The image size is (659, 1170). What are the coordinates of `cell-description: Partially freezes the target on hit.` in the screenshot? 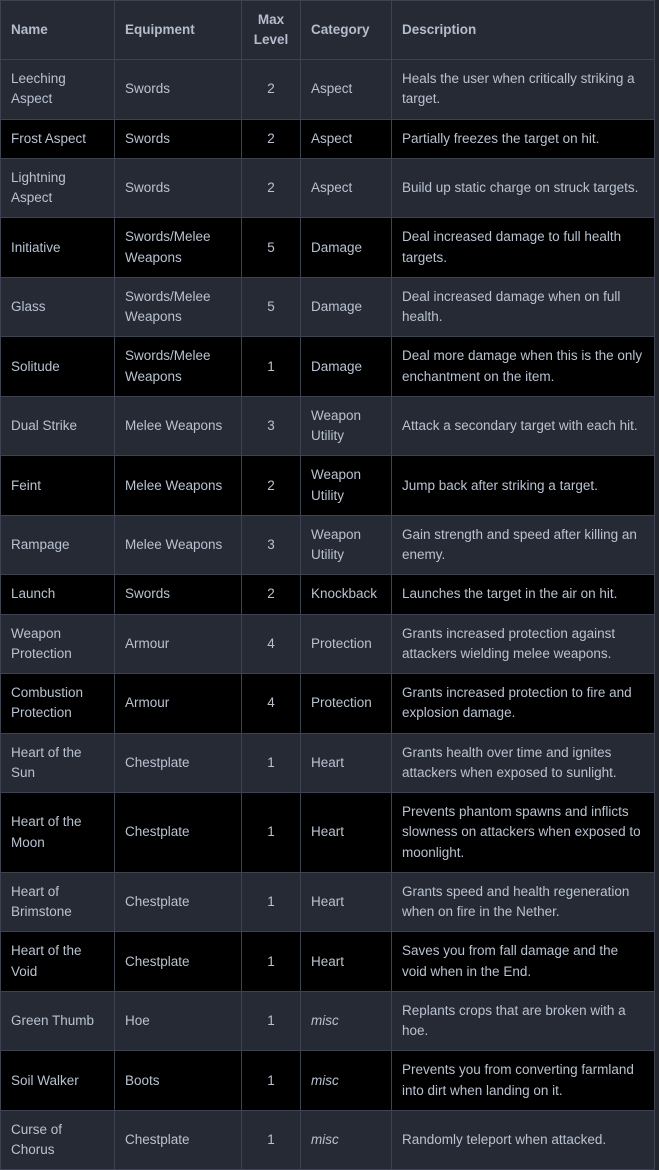 It's located at (523, 139).